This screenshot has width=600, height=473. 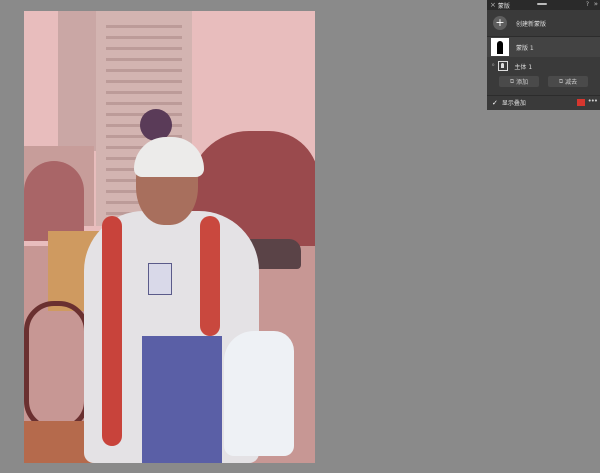 I want to click on link-icon: ⁰, so click(x=493, y=66).